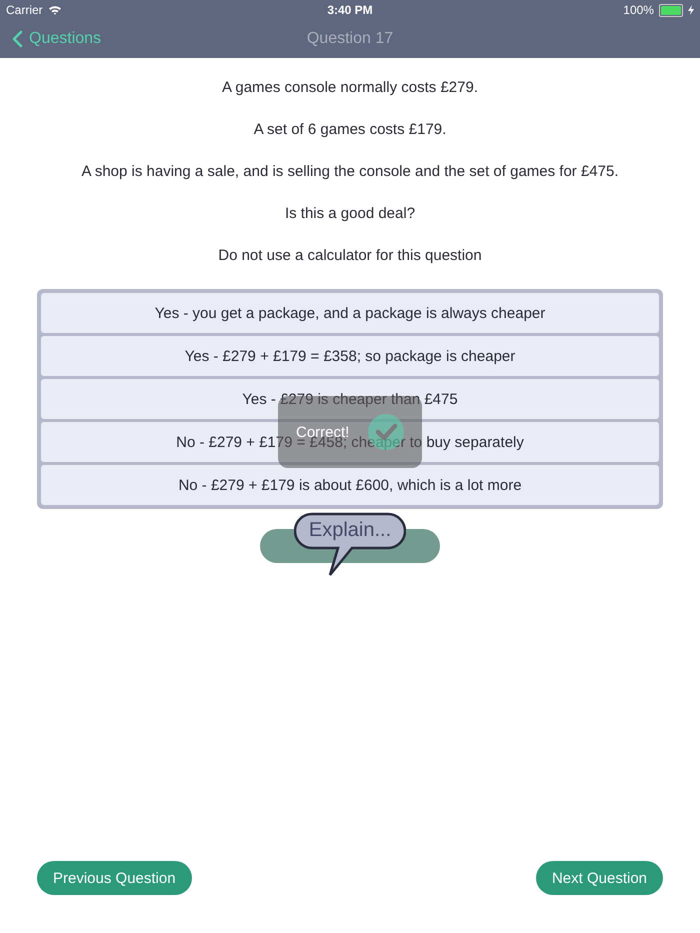 This screenshot has height=933, width=700. Describe the element at coordinates (350, 485) in the screenshot. I see `answer-option: No - £279 + £179 is about £600, which is a lot more` at that location.